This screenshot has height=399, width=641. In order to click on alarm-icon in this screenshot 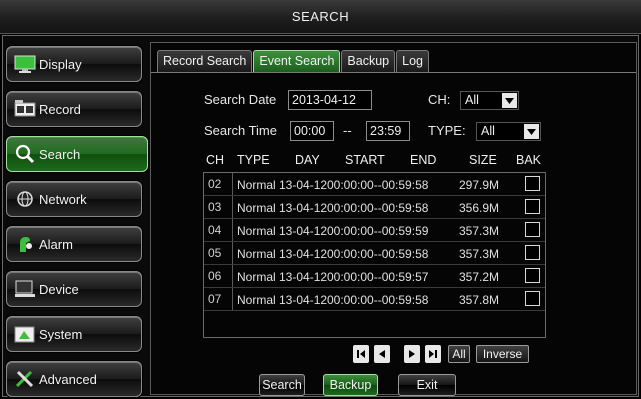, I will do `click(25, 244)`.